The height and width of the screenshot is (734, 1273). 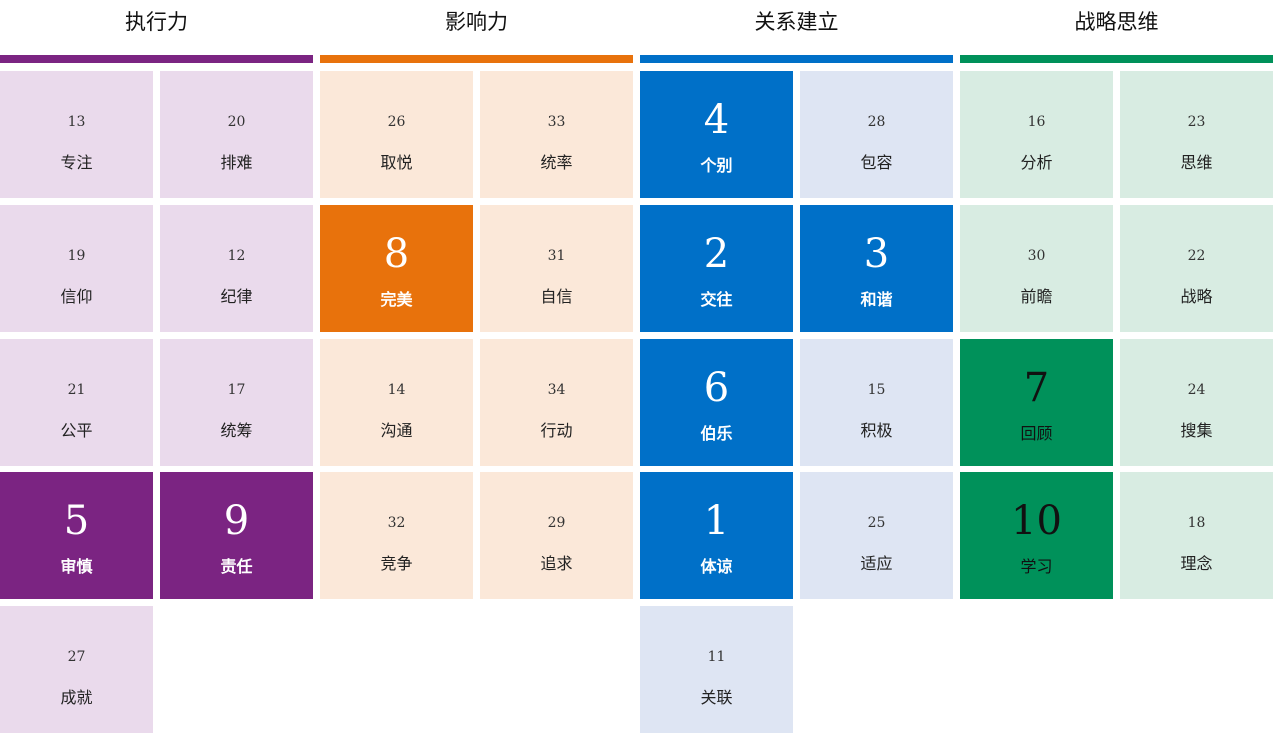 What do you see at coordinates (876, 122) in the screenshot?
I see `strength-rank: 28` at bounding box center [876, 122].